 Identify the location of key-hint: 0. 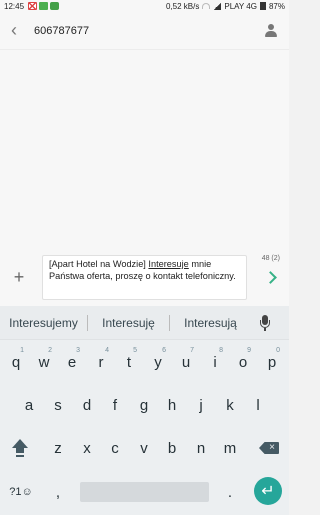
(278, 350).